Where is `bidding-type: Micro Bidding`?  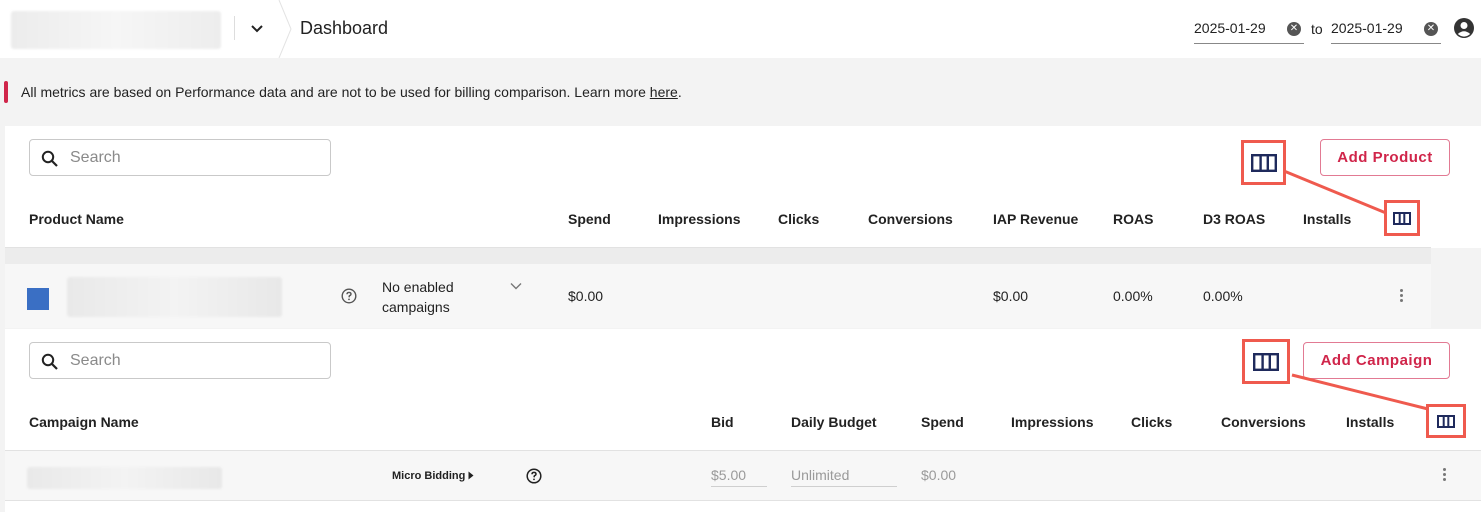 bidding-type: Micro Bidding is located at coordinates (433, 476).